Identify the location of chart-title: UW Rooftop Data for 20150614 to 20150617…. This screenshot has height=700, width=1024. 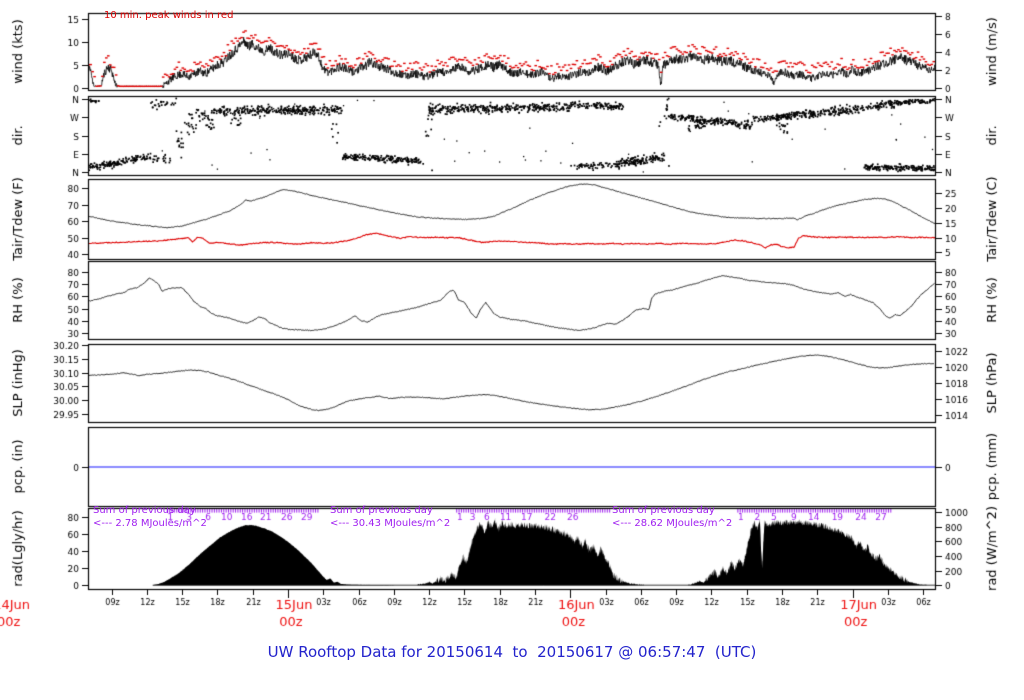
(512, 652).